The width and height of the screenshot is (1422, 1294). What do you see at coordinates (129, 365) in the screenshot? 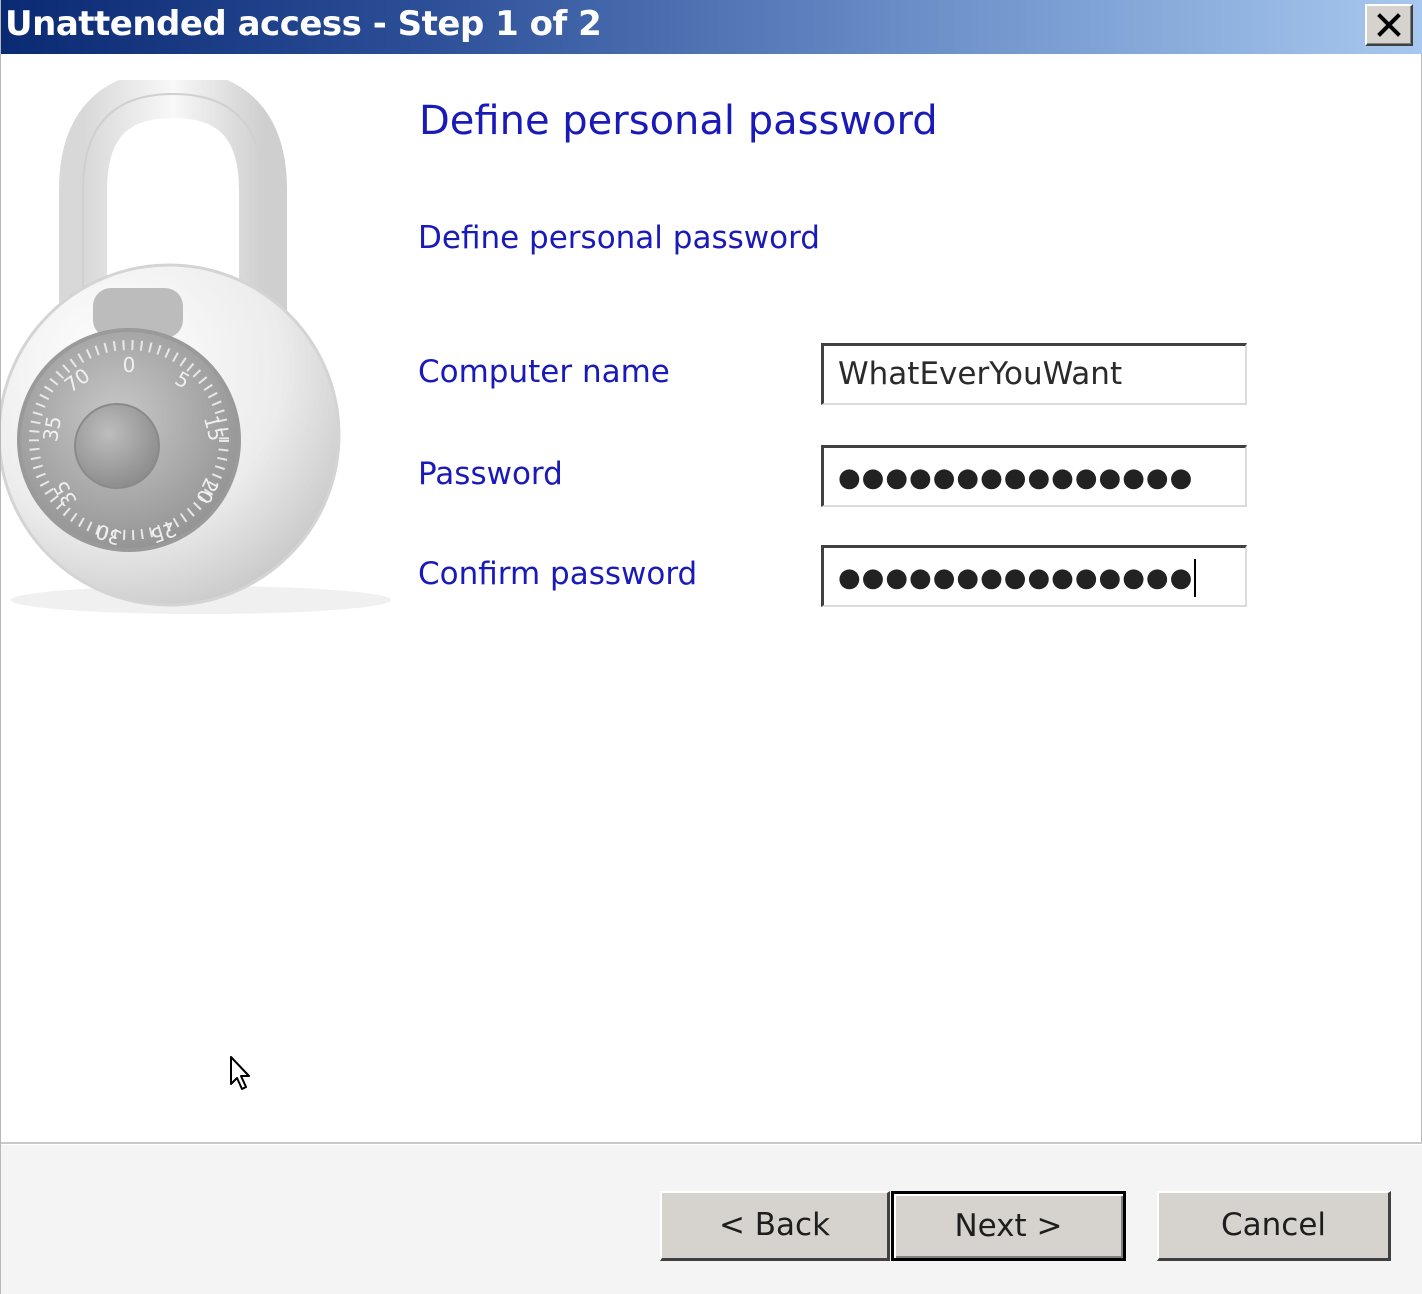
I see `svg-text: 0` at bounding box center [129, 365].